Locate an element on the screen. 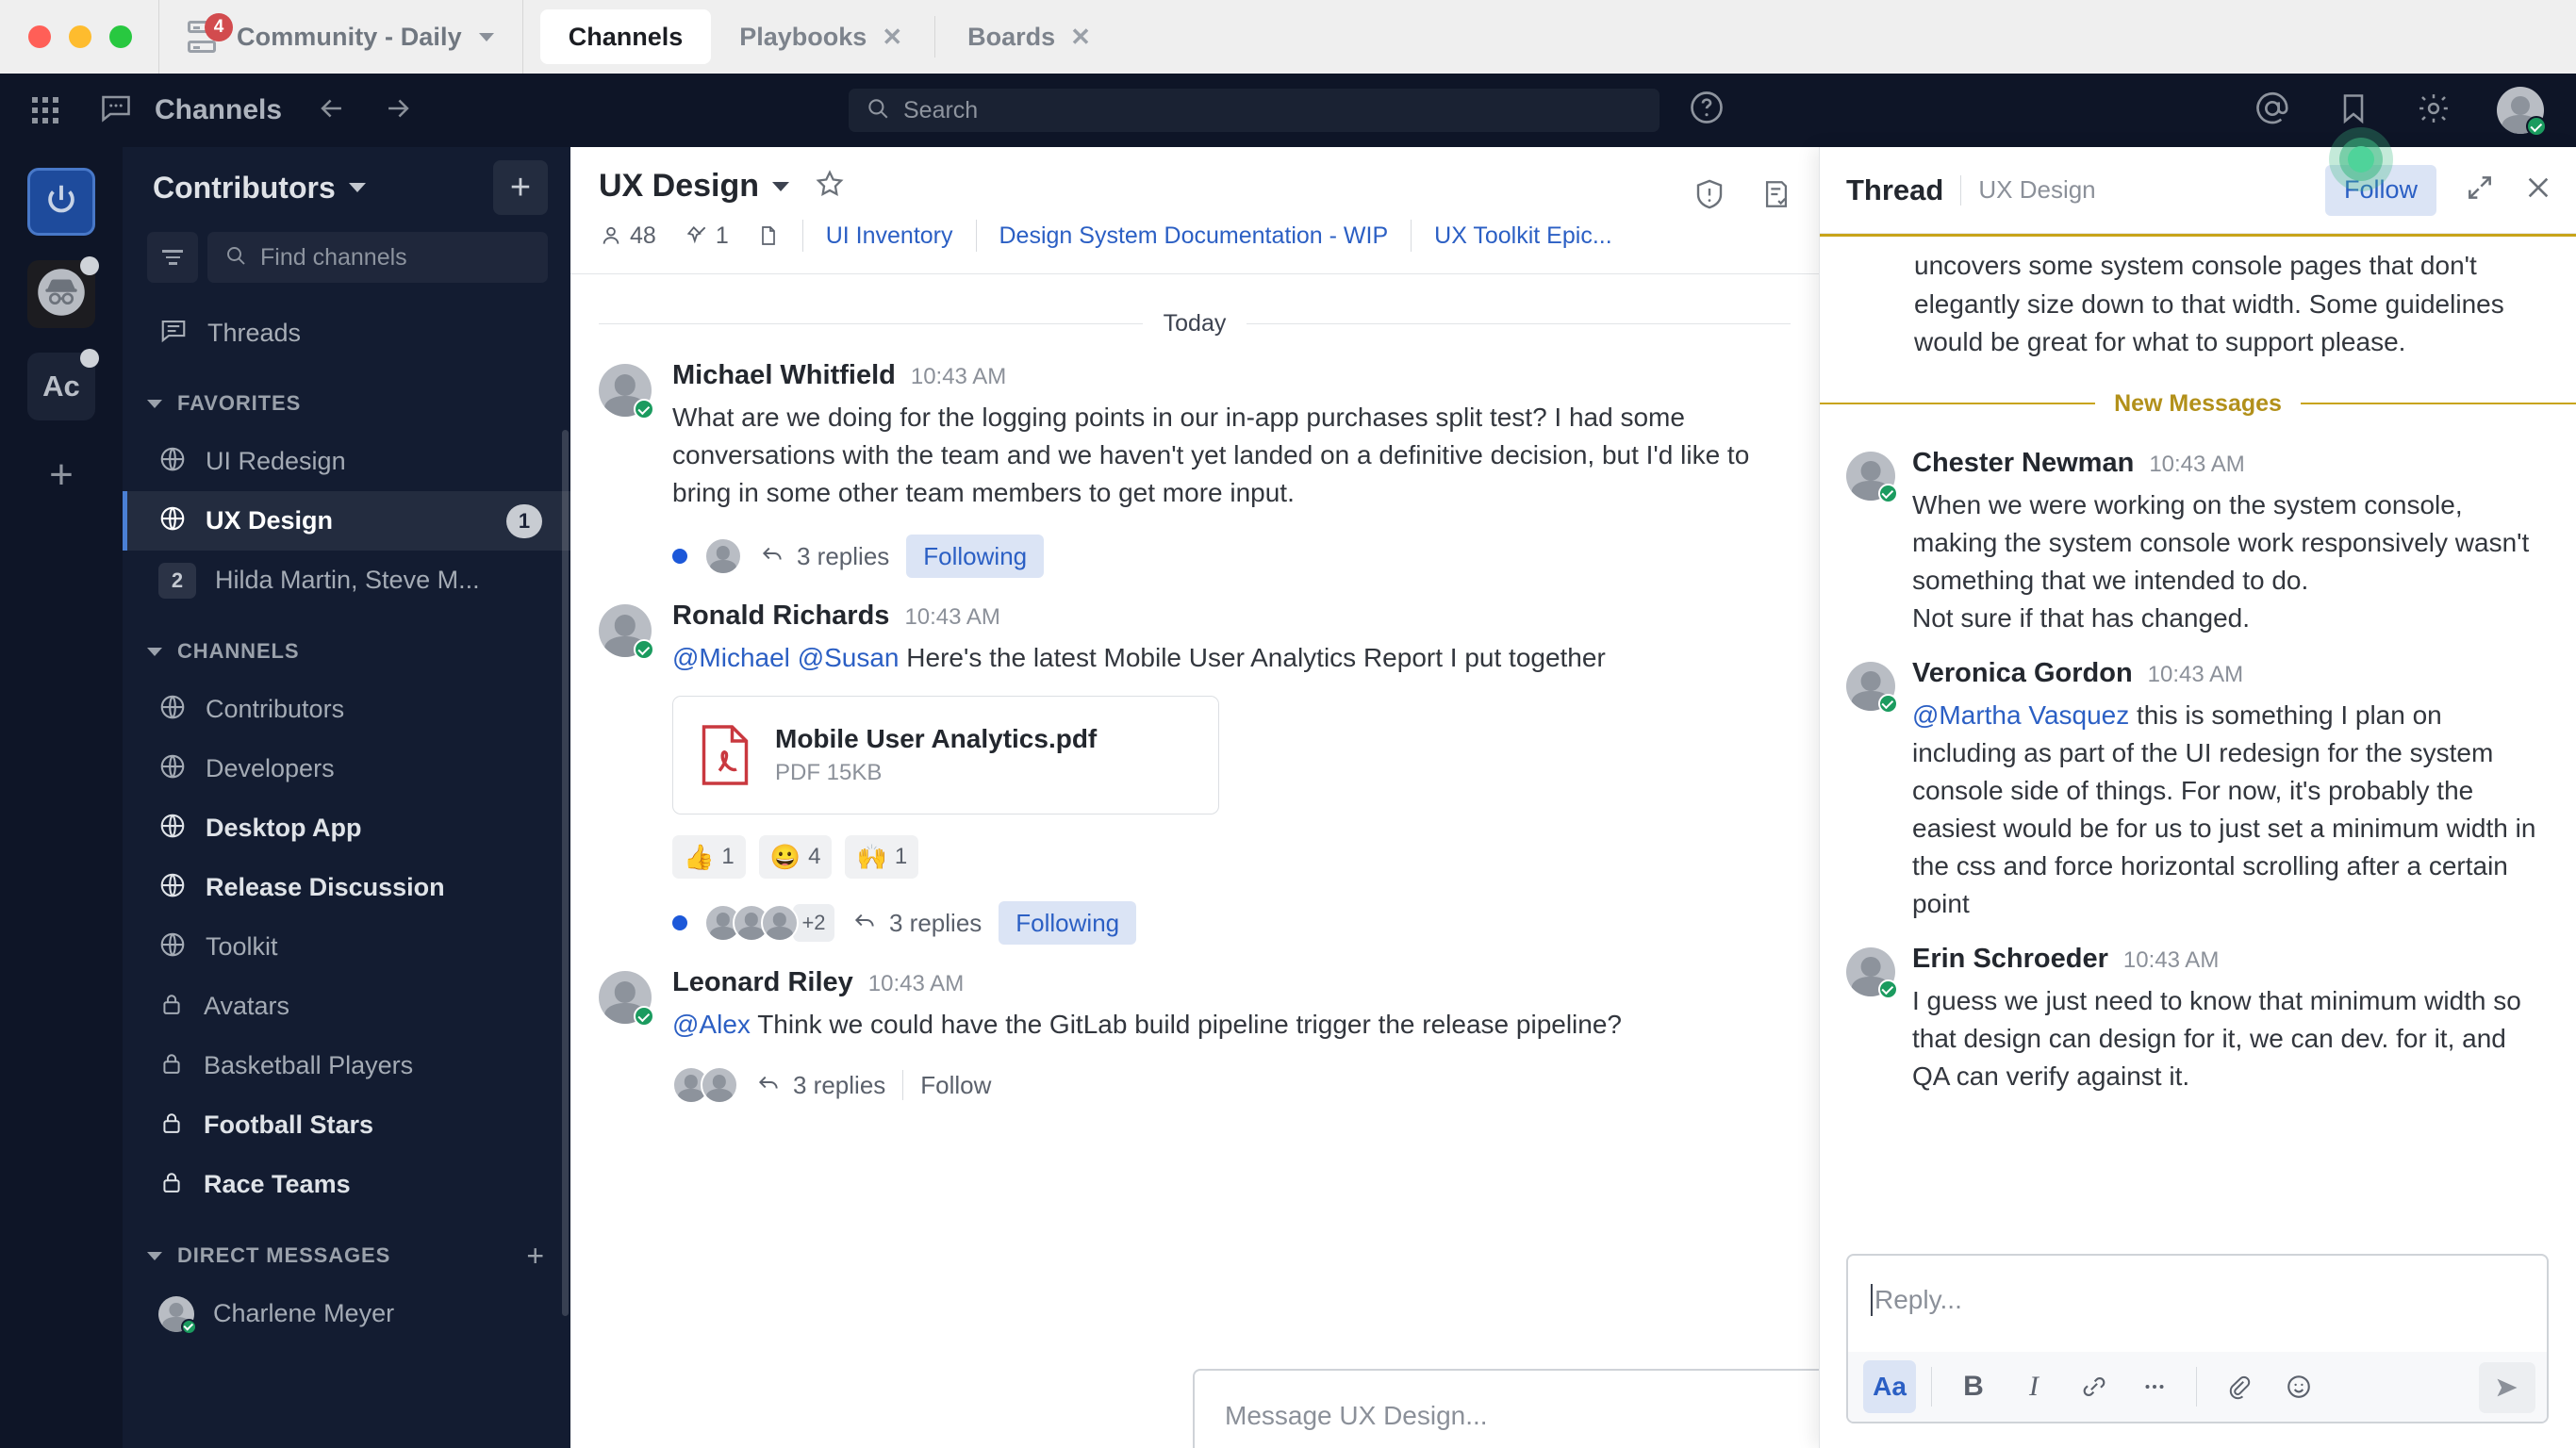 This screenshot has width=2576, height=1448. tab-channels: Channels is located at coordinates (625, 36).